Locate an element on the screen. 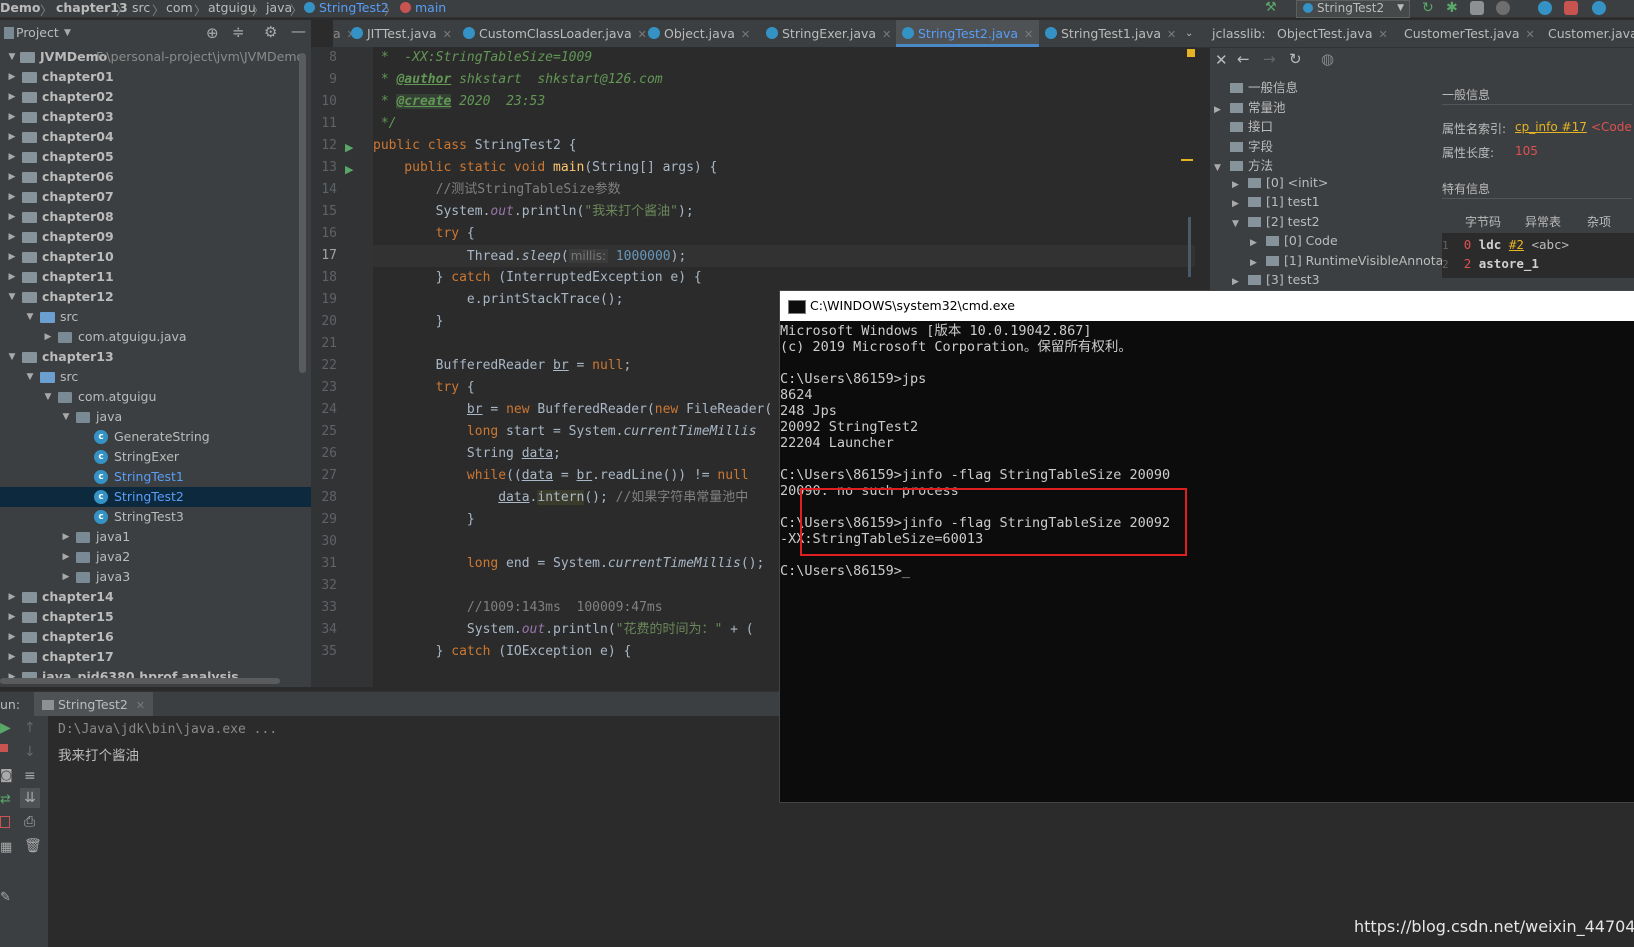 The height and width of the screenshot is (947, 1634). tree-horizontal-scrollbar is located at coordinates (140, 681).